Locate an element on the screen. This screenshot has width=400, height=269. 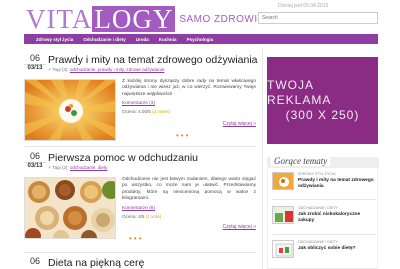
ad-line-2: (300 X 250) is located at coordinates (322, 115).